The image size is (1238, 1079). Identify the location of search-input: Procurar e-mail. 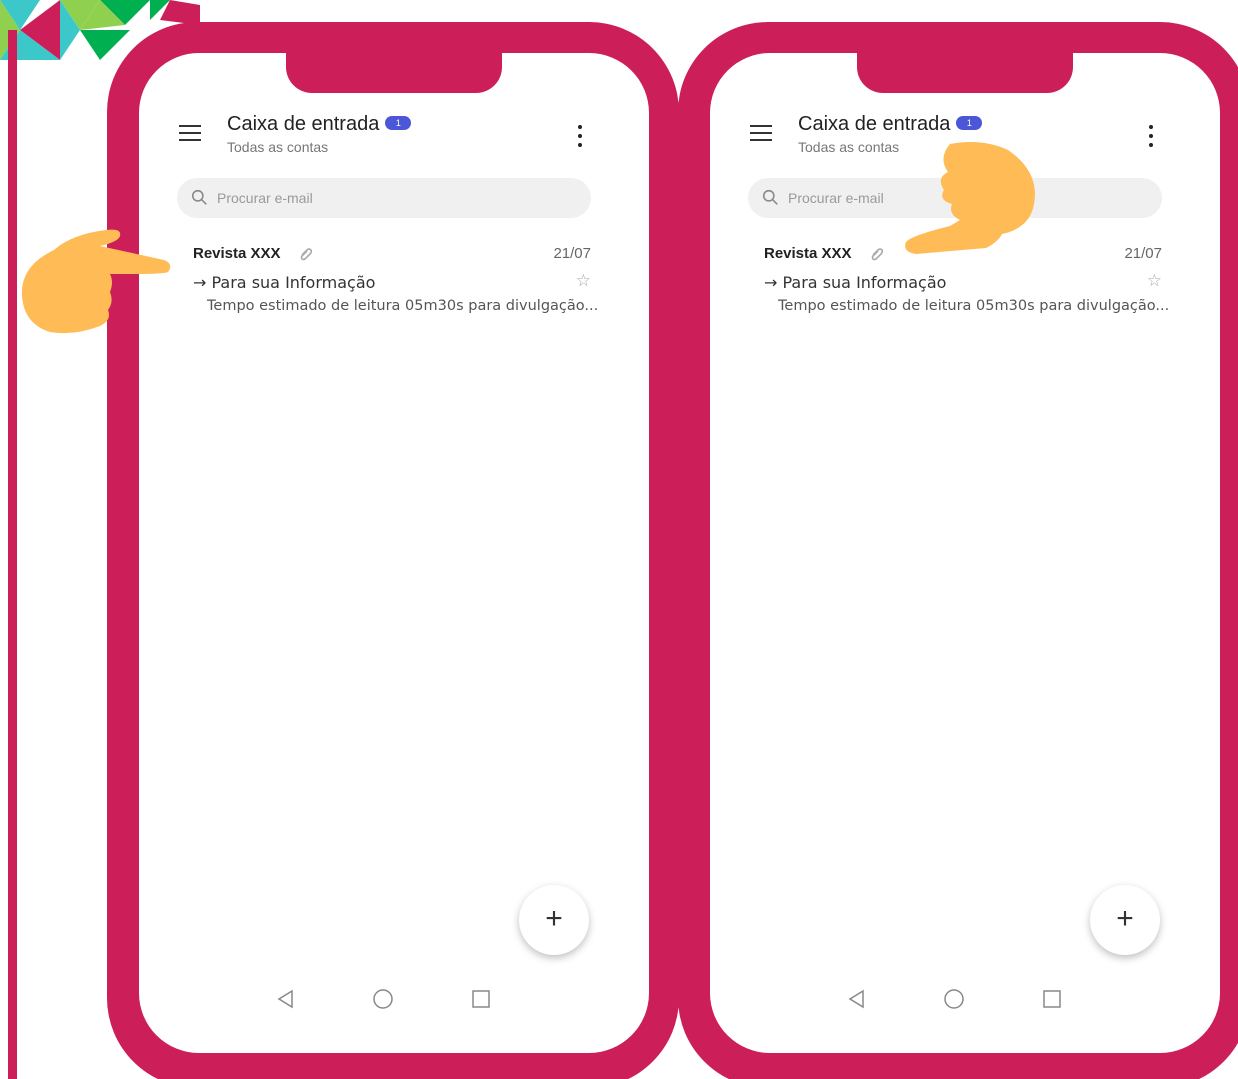
(384, 198).